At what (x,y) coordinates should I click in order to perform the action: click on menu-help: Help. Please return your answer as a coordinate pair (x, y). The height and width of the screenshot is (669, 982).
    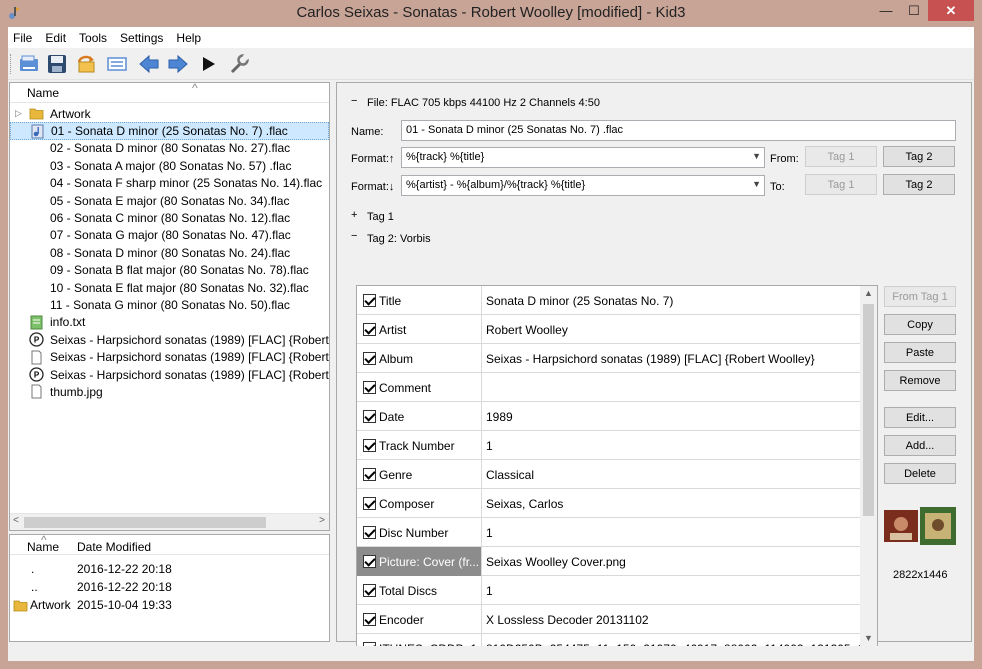
    Looking at the image, I should click on (190, 38).